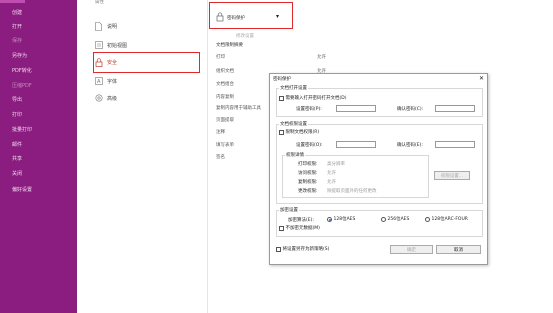 The height and width of the screenshot is (313, 553). Describe the element at coordinates (308, 164) in the screenshot. I see `permission-key: 打印权限:` at that location.